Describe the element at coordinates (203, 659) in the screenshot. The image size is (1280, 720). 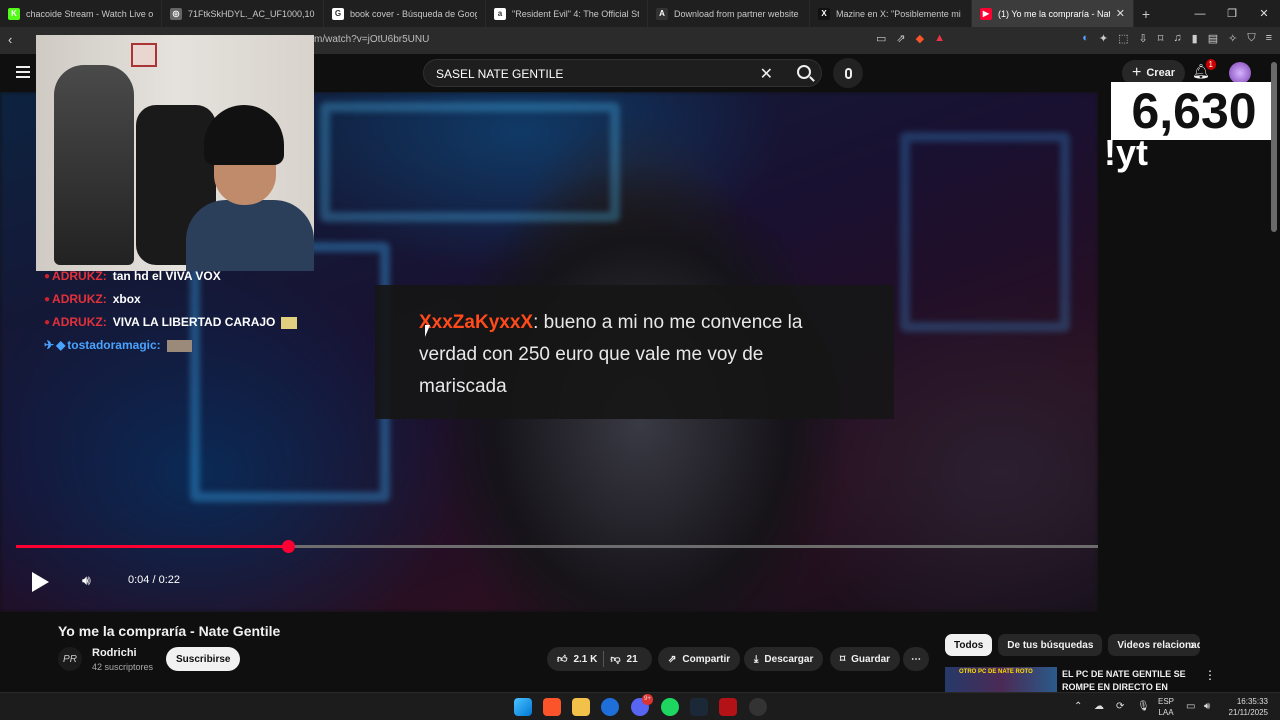
I see `subscribe-button: Suscribirse` at that location.